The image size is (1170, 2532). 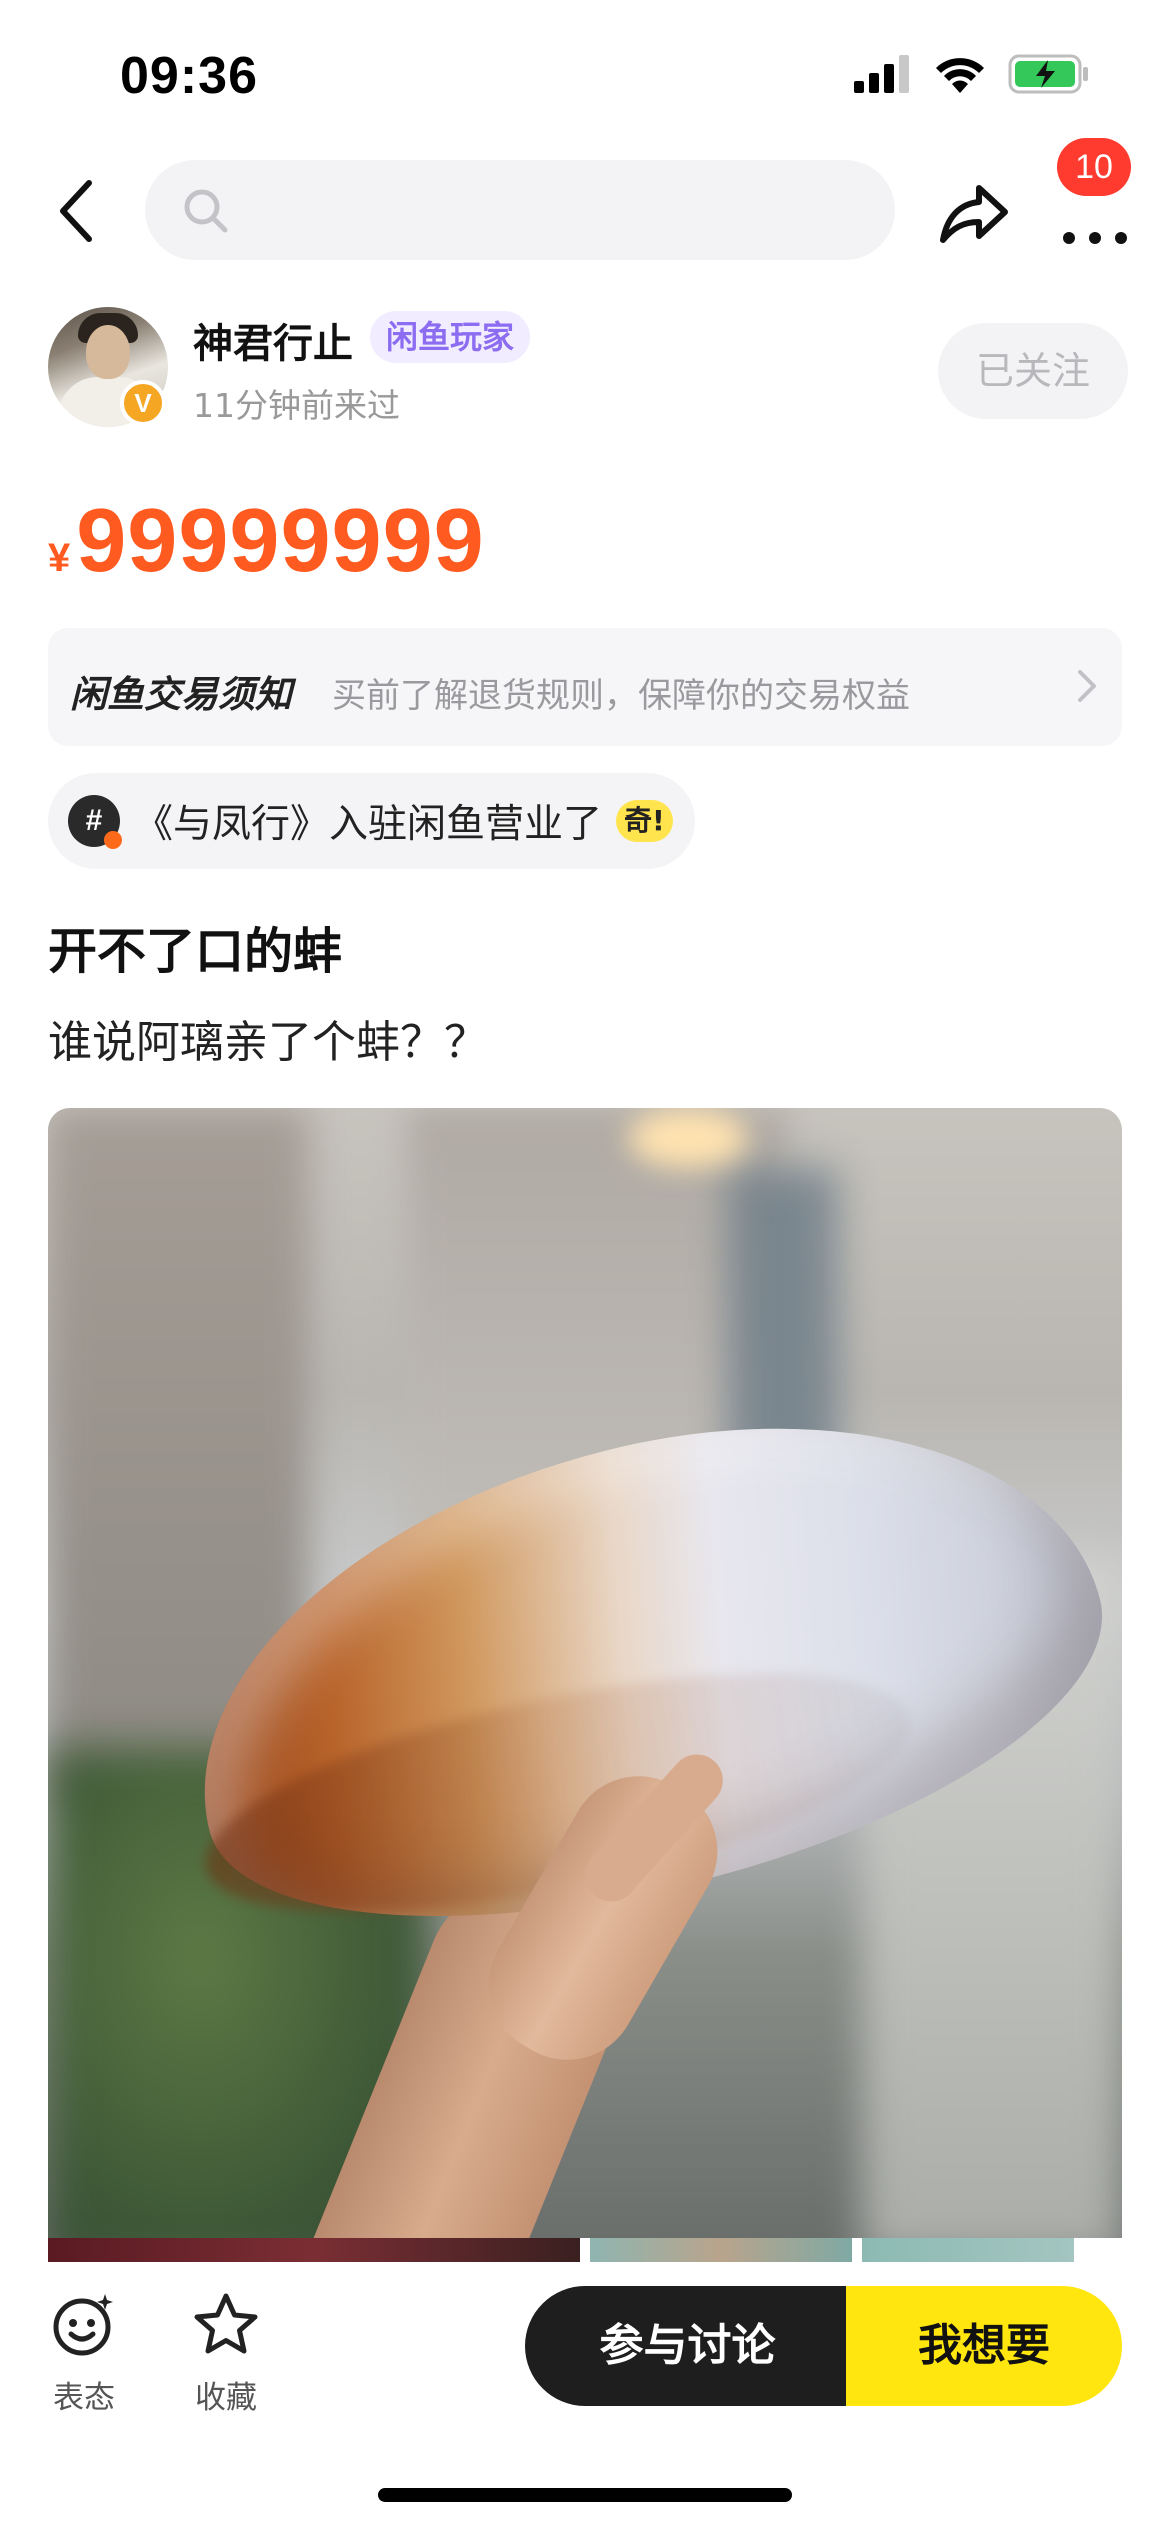 What do you see at coordinates (621, 696) in the screenshot?
I see `notice-text: 买前了解退货规则，保障你的交易权益` at bounding box center [621, 696].